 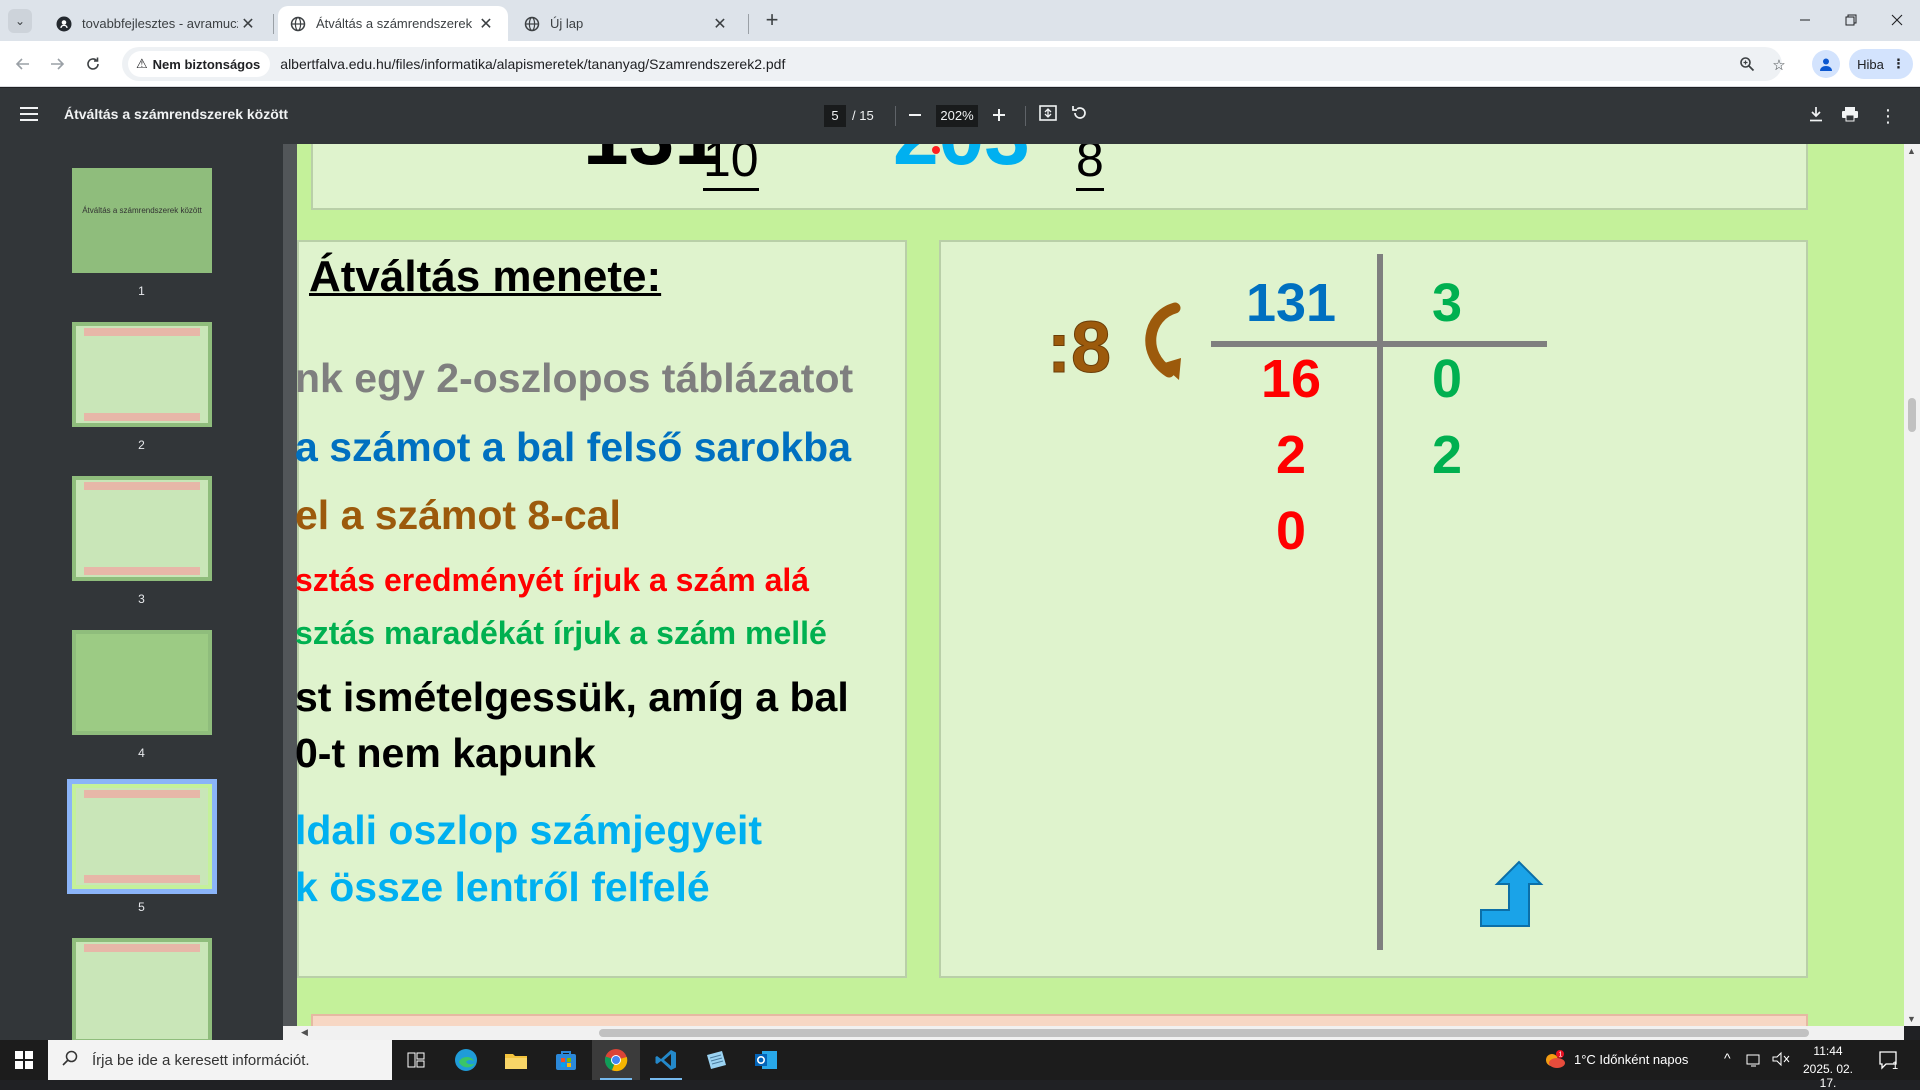 I want to click on thumbnail-number: 4, so click(x=141, y=753).